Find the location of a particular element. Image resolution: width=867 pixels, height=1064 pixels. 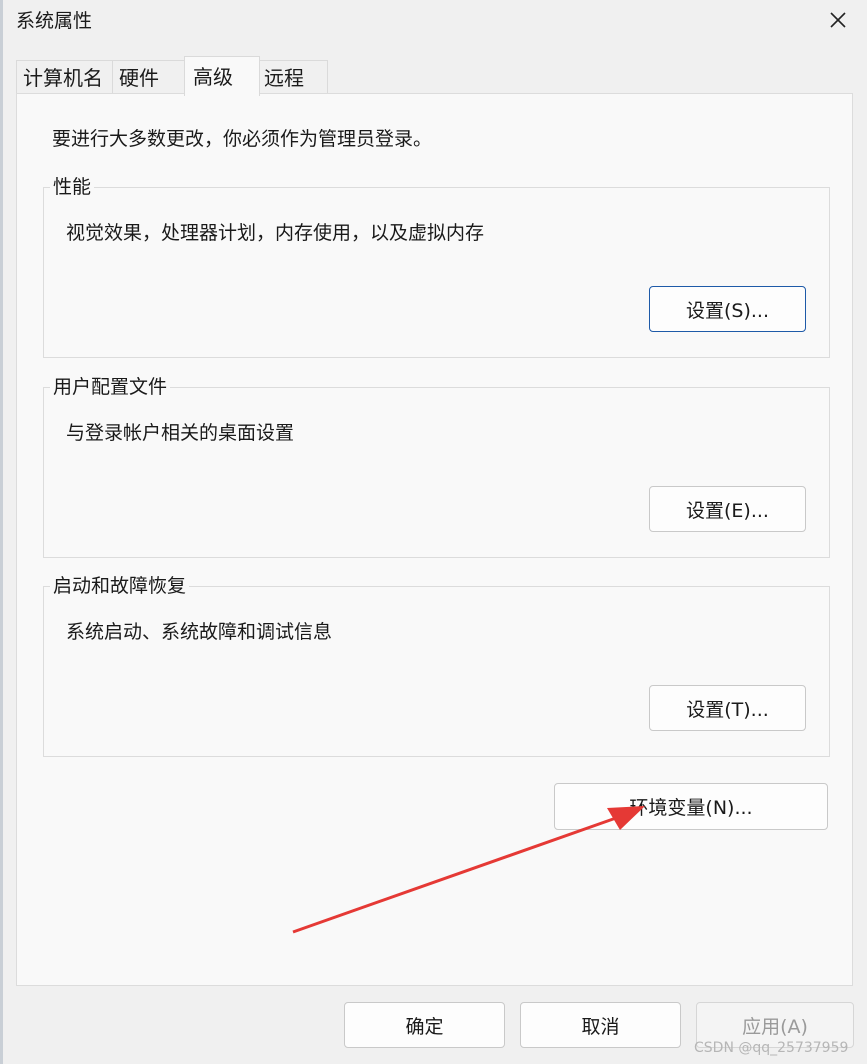

title-bar: 系统属性 is located at coordinates (433, 22).